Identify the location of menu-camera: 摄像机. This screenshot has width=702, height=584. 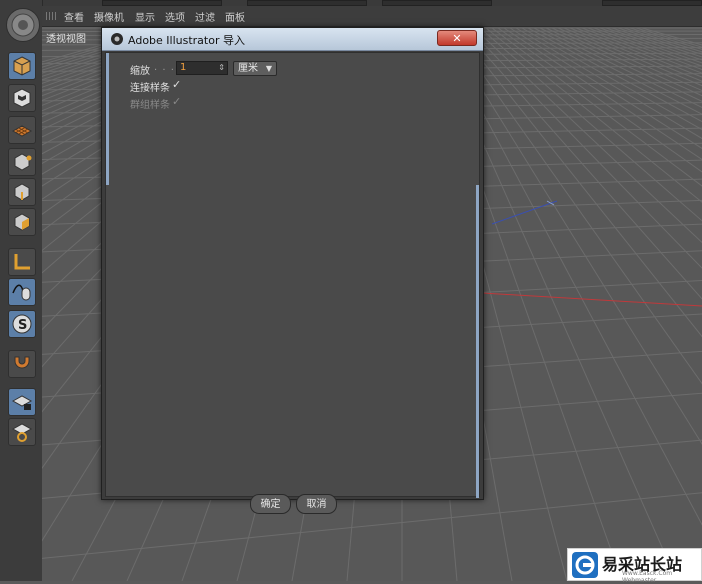
(109, 16).